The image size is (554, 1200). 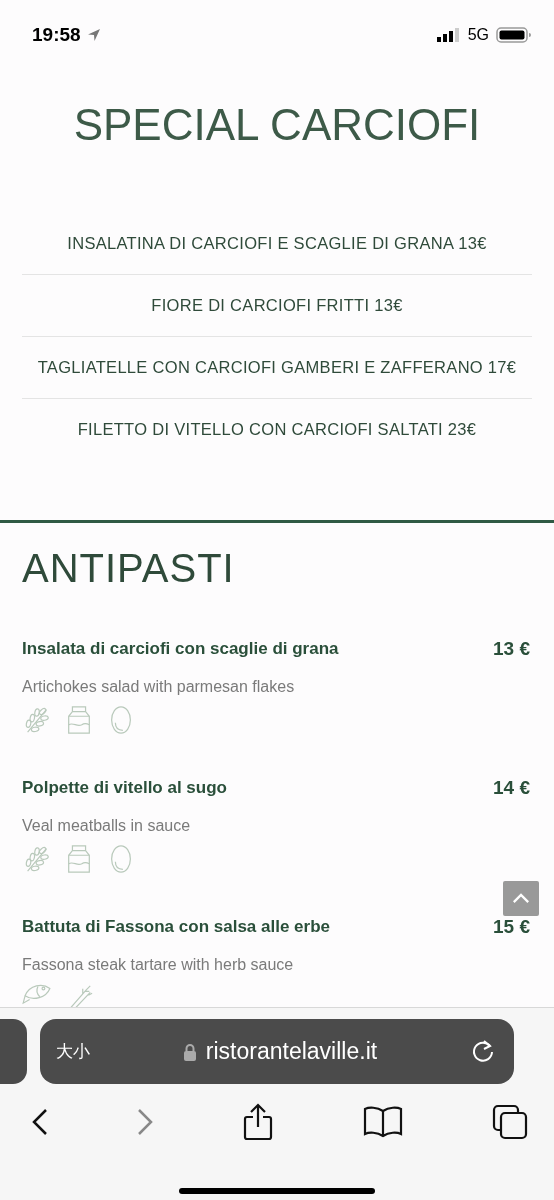 What do you see at coordinates (277, 367) in the screenshot?
I see `menu-item-text: TAGLIATELLE CON CARCIOFI GAMBERI E ZAFFERANO 17€` at bounding box center [277, 367].